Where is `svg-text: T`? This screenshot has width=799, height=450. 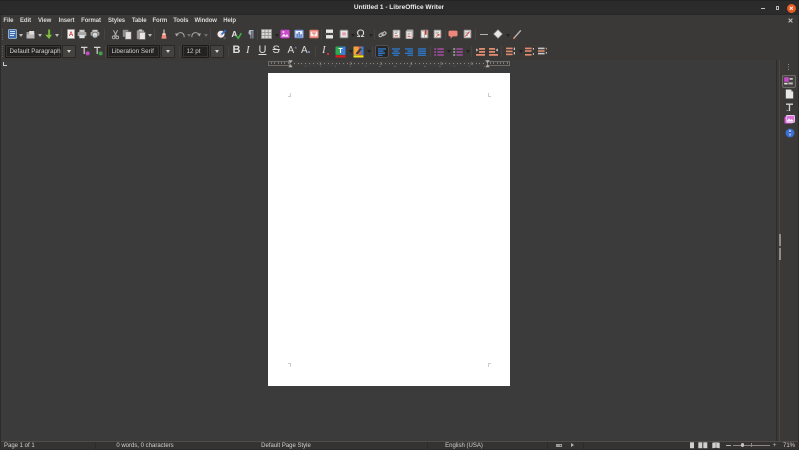 svg-text: T is located at coordinates (340, 51).